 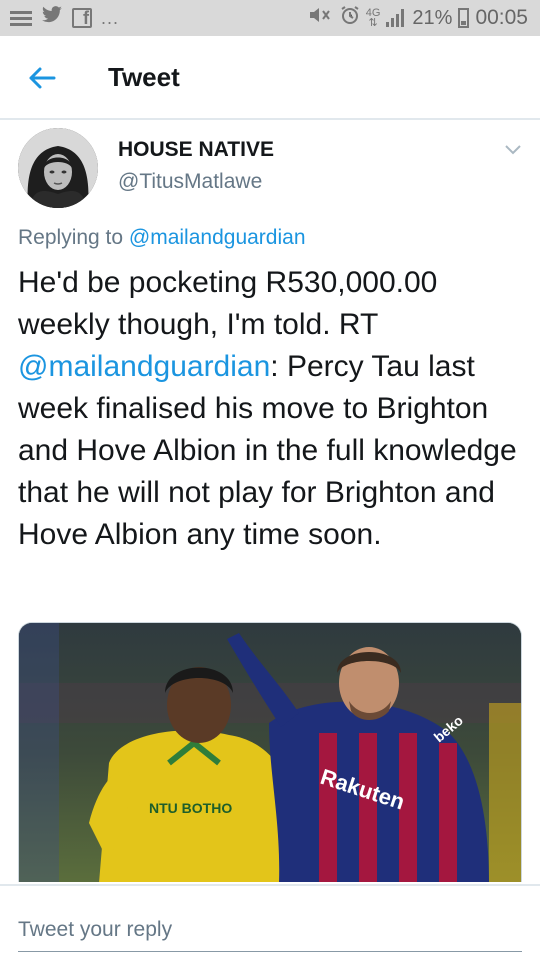 What do you see at coordinates (270, 18) in the screenshot?
I see `status-bar: f ... 4G ⇅ 21% 00:05` at bounding box center [270, 18].